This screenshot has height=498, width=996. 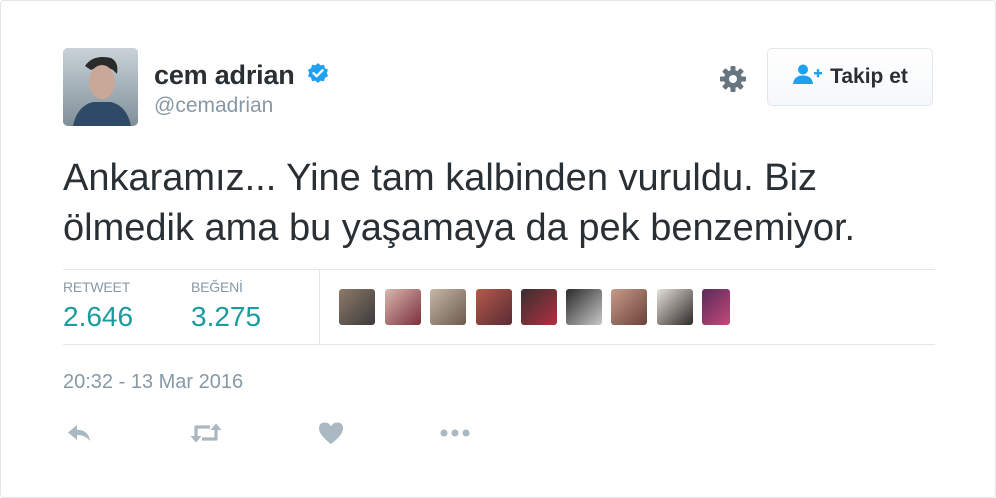 I want to click on retweet-icon, so click(x=206, y=433).